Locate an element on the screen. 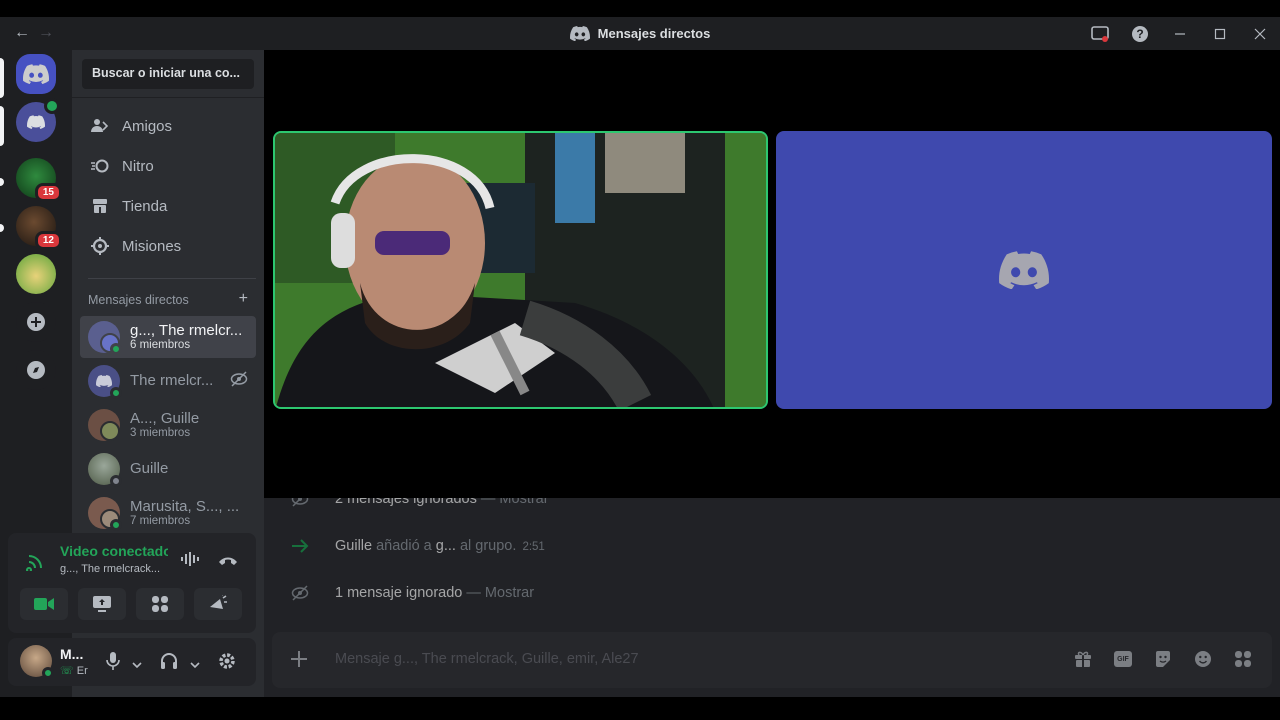  nav-store: Tienda is located at coordinates (168, 206).